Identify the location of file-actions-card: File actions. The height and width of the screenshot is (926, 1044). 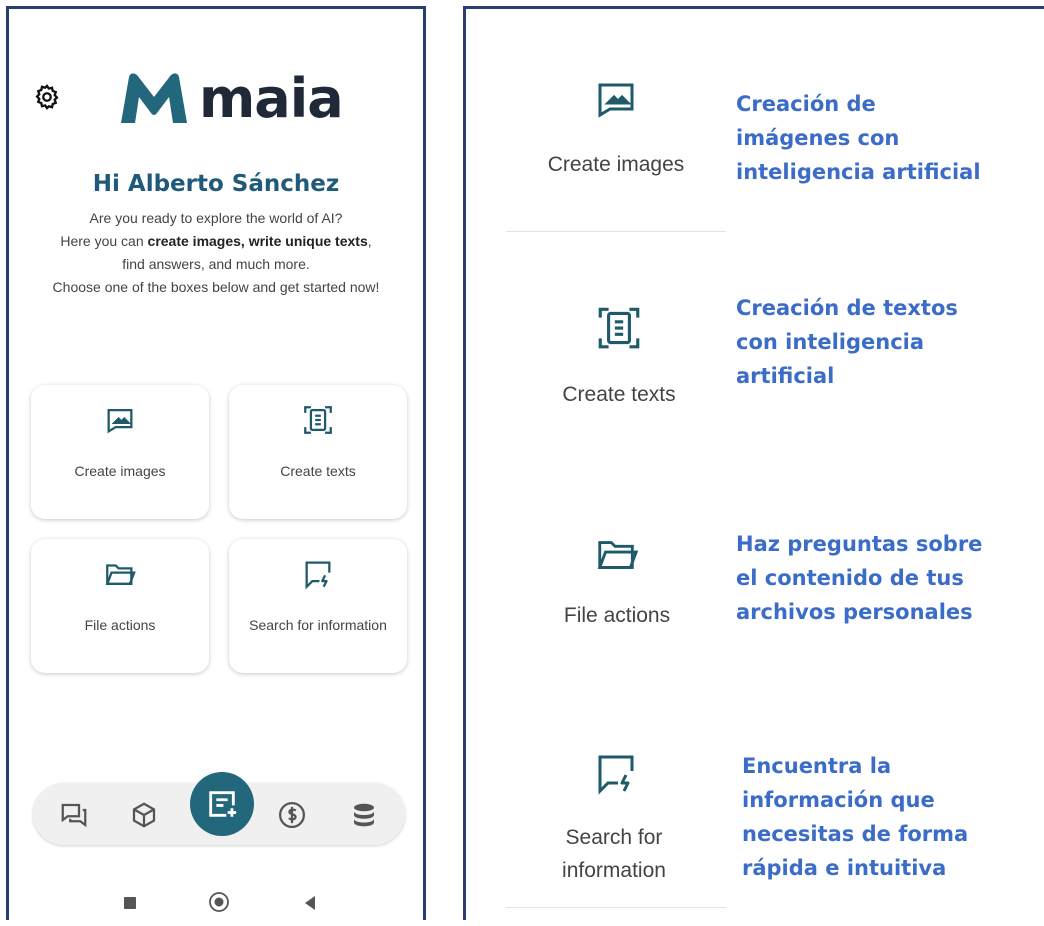
(120, 606).